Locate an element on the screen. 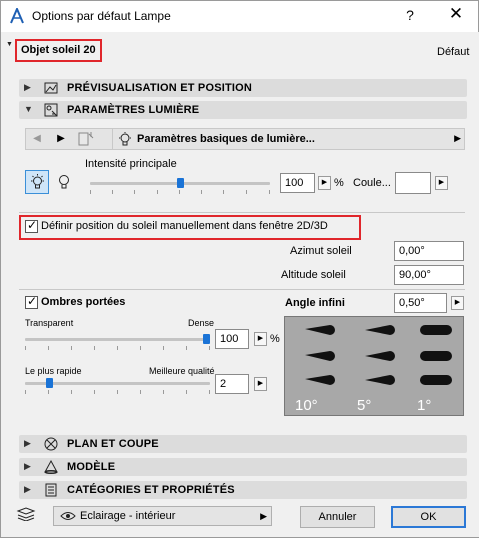 The width and height of the screenshot is (479, 538). next-page-icon: ▶ is located at coordinates (61, 139).